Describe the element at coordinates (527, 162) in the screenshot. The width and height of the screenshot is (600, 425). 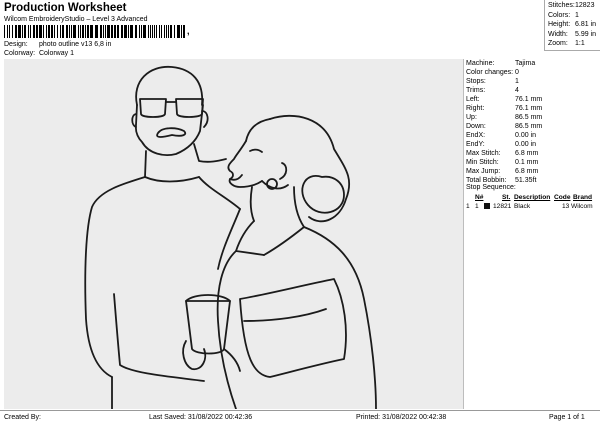
I see `detail-value: 0.1 mm` at that location.